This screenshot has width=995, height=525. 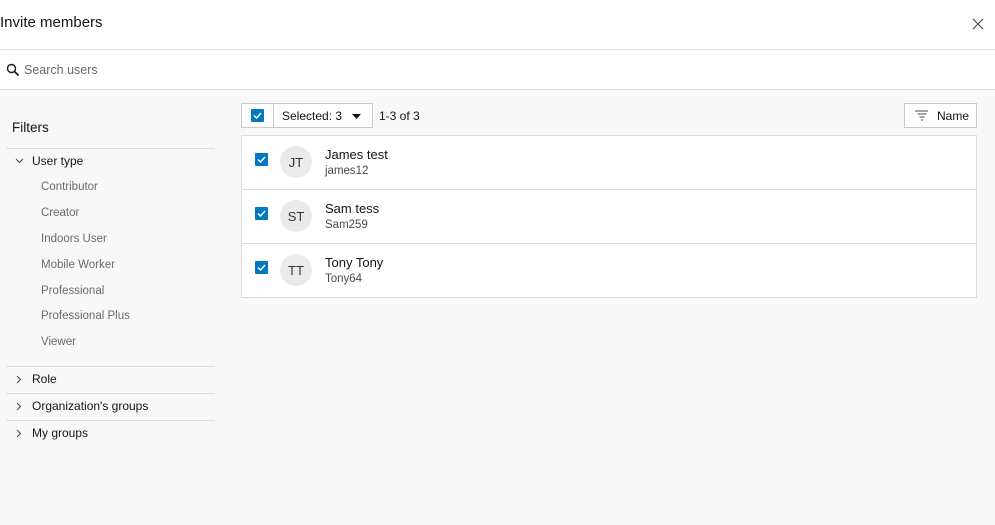 What do you see at coordinates (609, 271) in the screenshot?
I see `user-row: TT Tony Tony Tony64` at bounding box center [609, 271].